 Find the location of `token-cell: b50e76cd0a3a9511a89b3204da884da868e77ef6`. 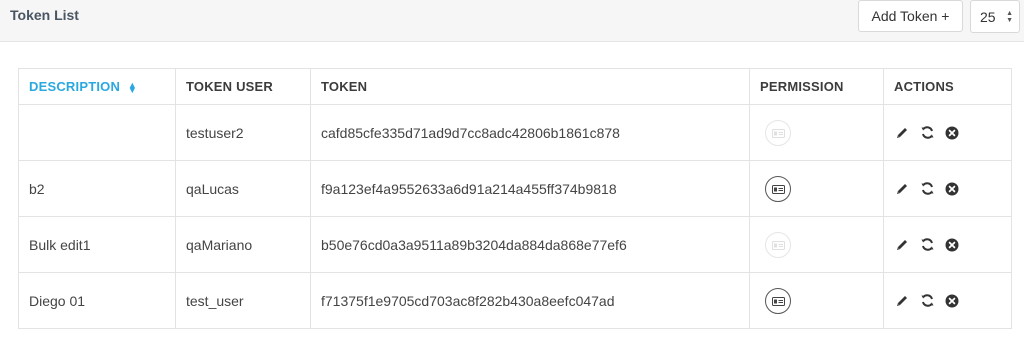

token-cell: b50e76cd0a3a9511a89b3204da884da868e77ef6 is located at coordinates (530, 244).